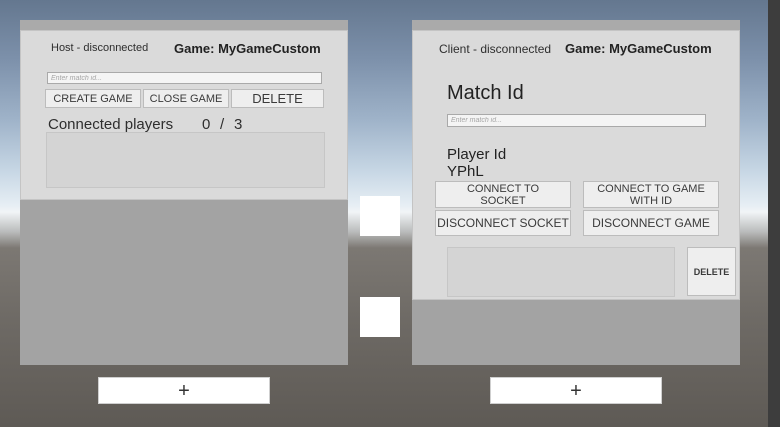 The height and width of the screenshot is (427, 780). Describe the element at coordinates (774, 213) in the screenshot. I see `scene-right-edge` at that location.